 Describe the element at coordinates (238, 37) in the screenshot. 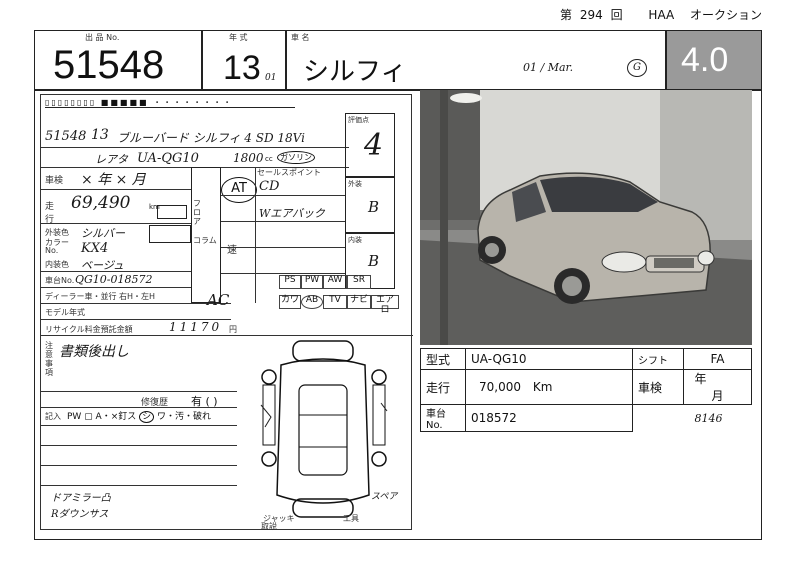

I see `year-label: 年 式` at that location.